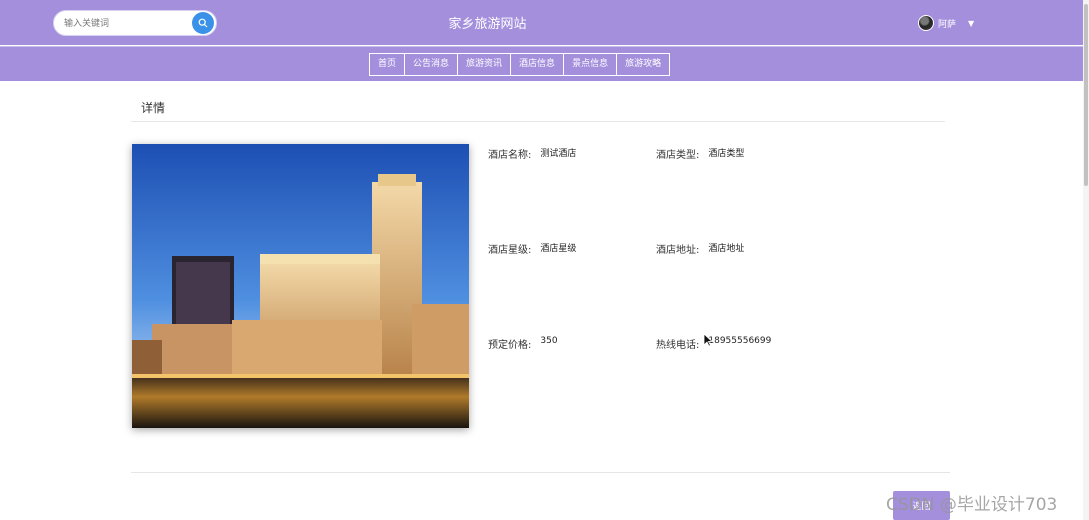 This screenshot has width=1089, height=520. Describe the element at coordinates (510, 250) in the screenshot. I see `field-label: 酒店星级:` at that location.